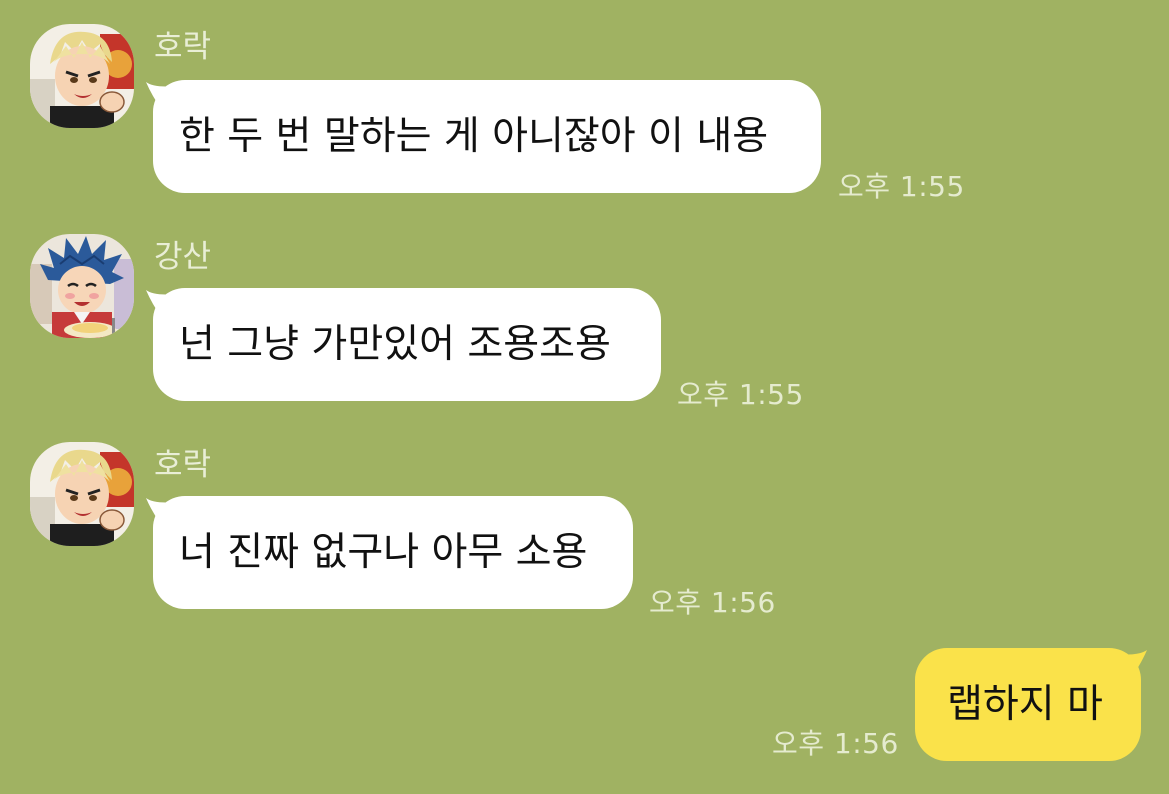  Describe the element at coordinates (407, 344) in the screenshot. I see `message-bubble: 넌 그냥 가만있어 조용조용` at that location.